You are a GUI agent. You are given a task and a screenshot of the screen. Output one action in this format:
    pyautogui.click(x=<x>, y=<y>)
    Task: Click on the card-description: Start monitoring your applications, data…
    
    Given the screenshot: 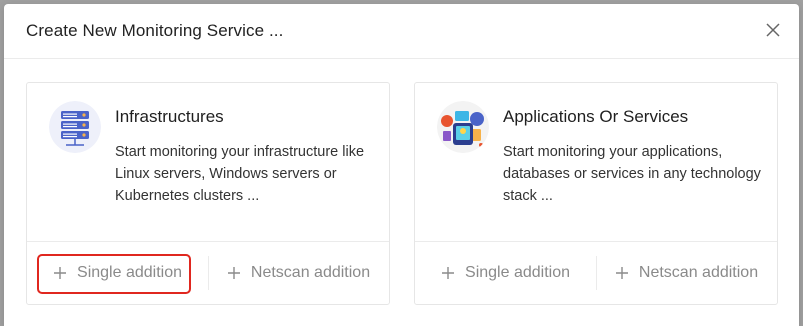 What is the action you would take?
    pyautogui.click(x=632, y=174)
    